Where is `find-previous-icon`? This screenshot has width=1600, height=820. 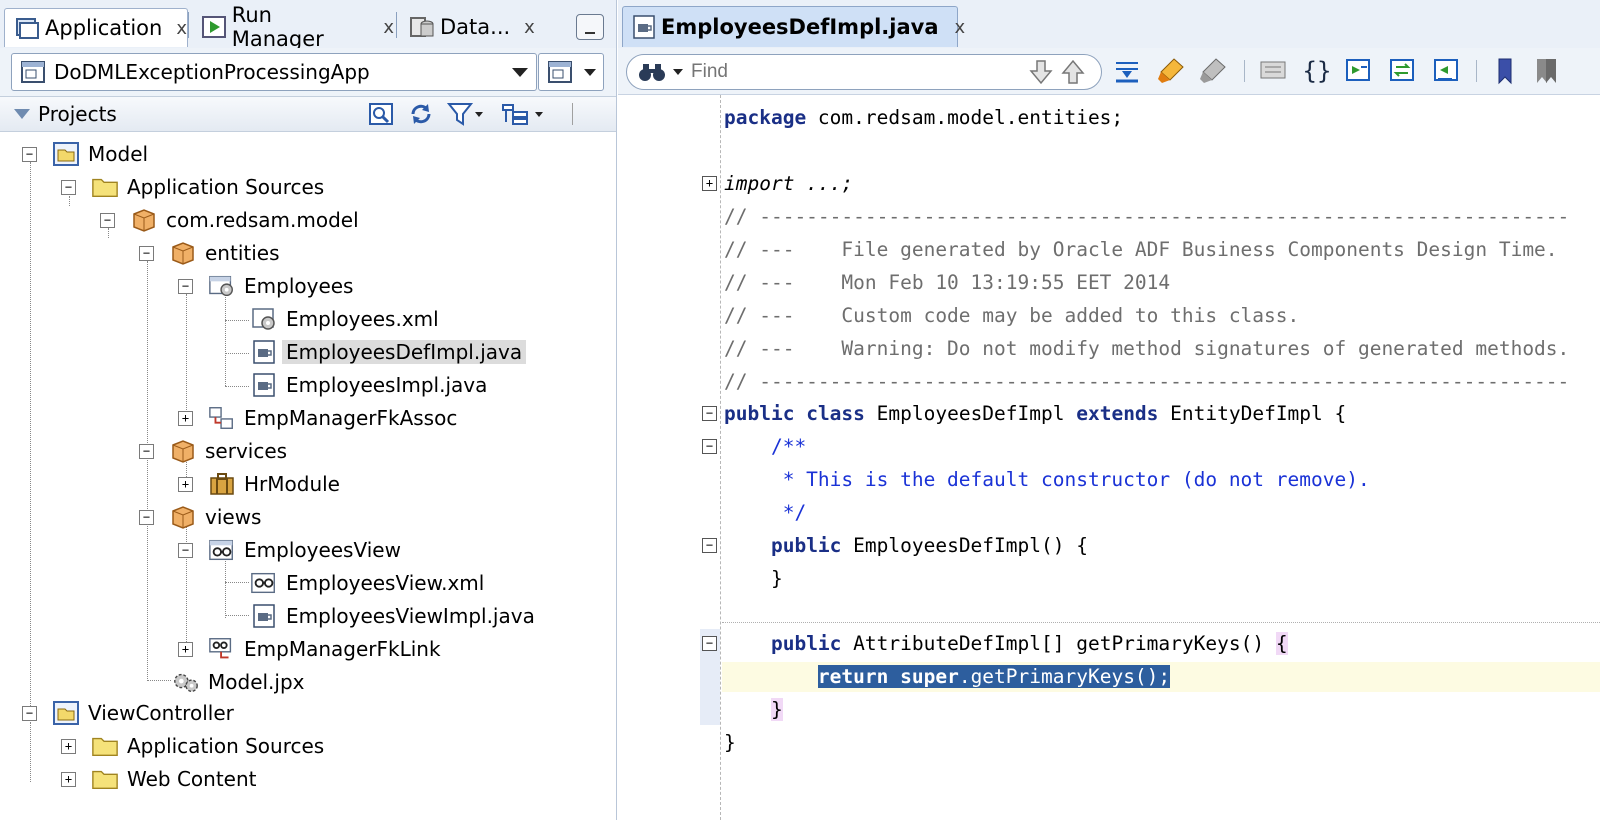 find-previous-icon is located at coordinates (1073, 72).